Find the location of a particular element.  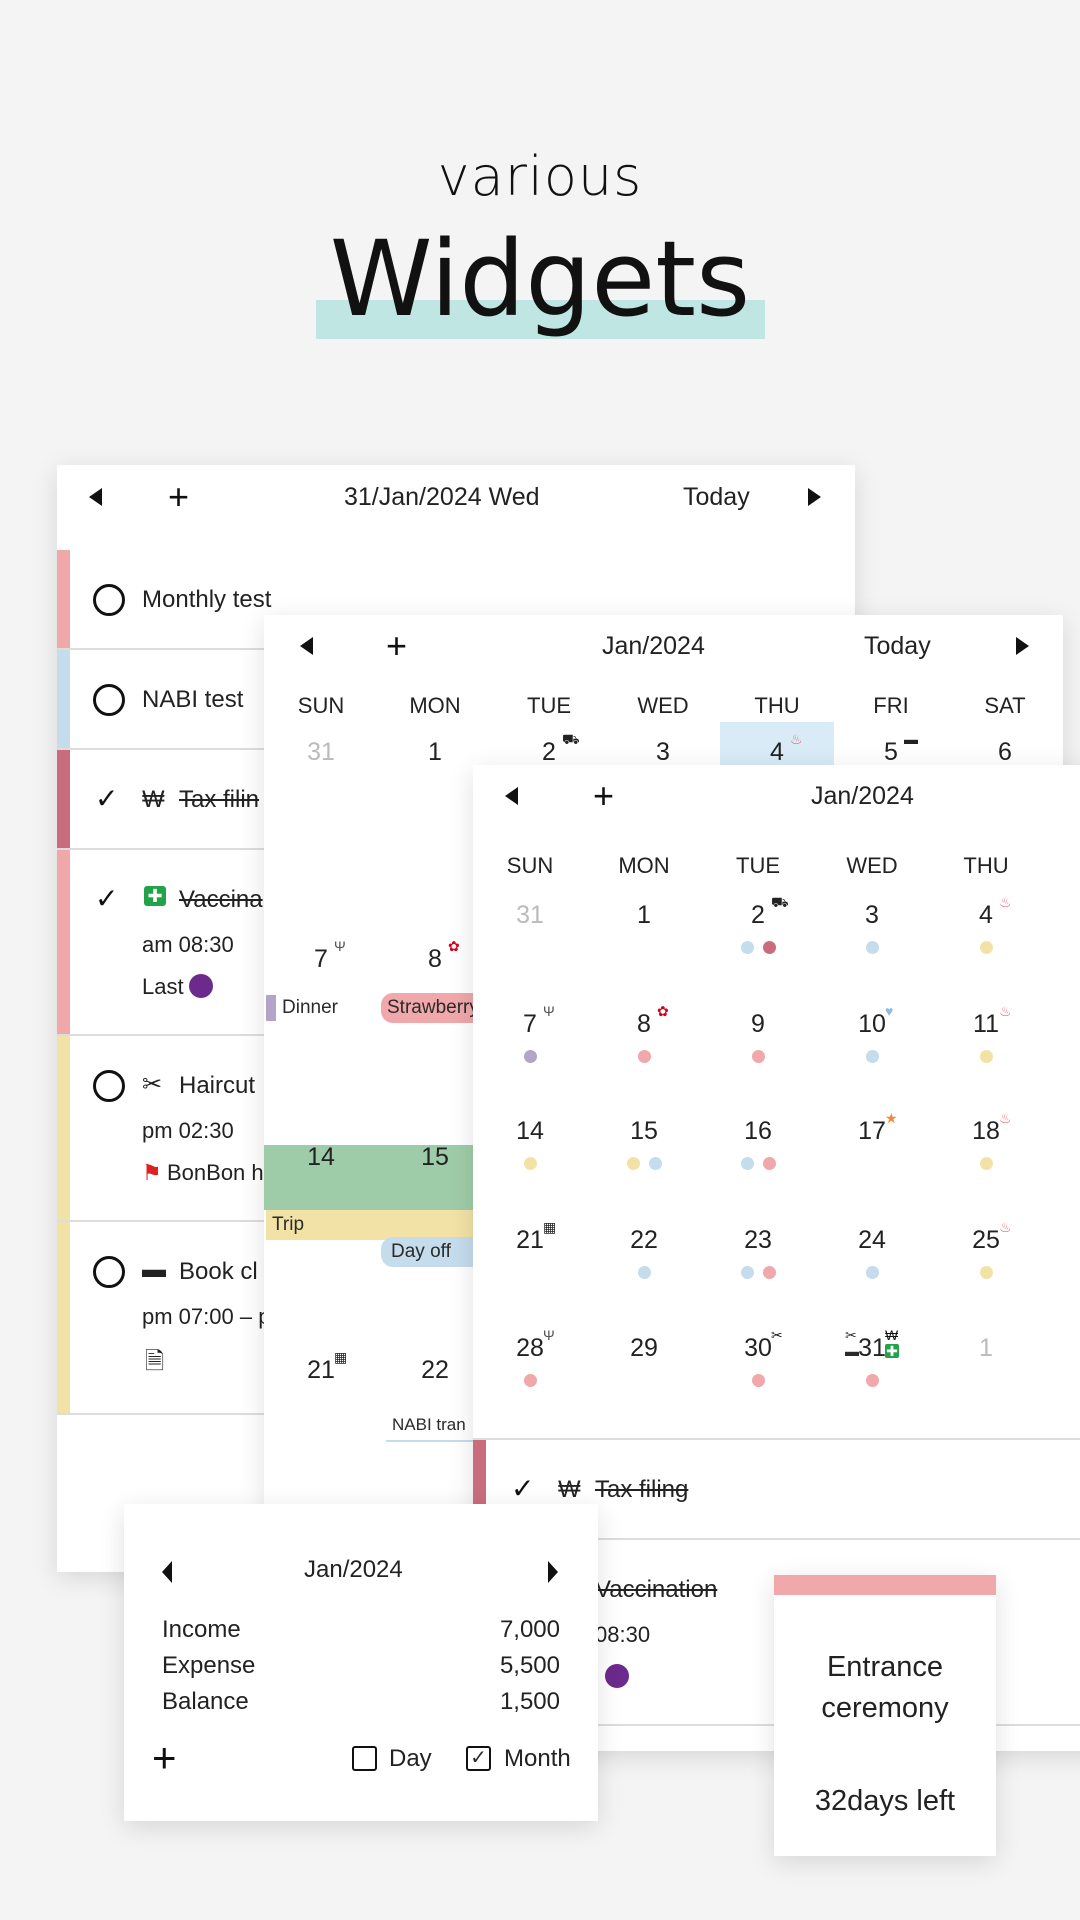

day-cell-11: 11 is located at coordinates (986, 1024).